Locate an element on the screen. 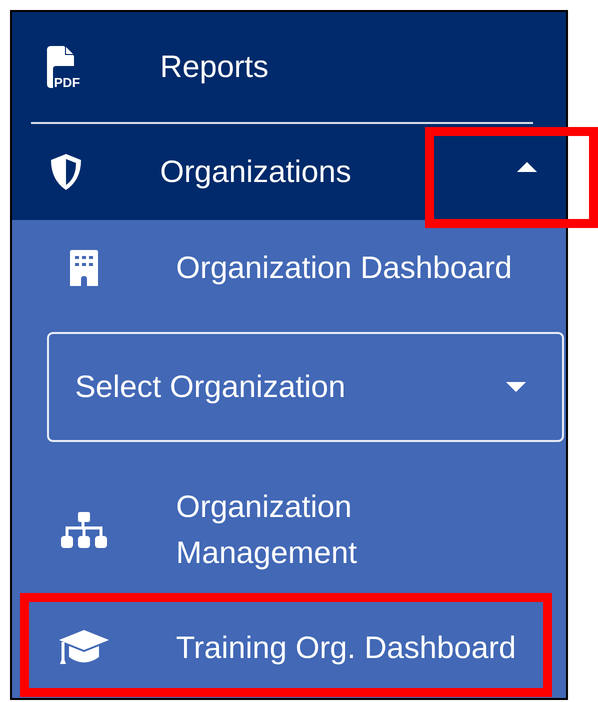 Image resolution: width=598 pixels, height=702 pixels. shield-icon is located at coordinates (66, 172).